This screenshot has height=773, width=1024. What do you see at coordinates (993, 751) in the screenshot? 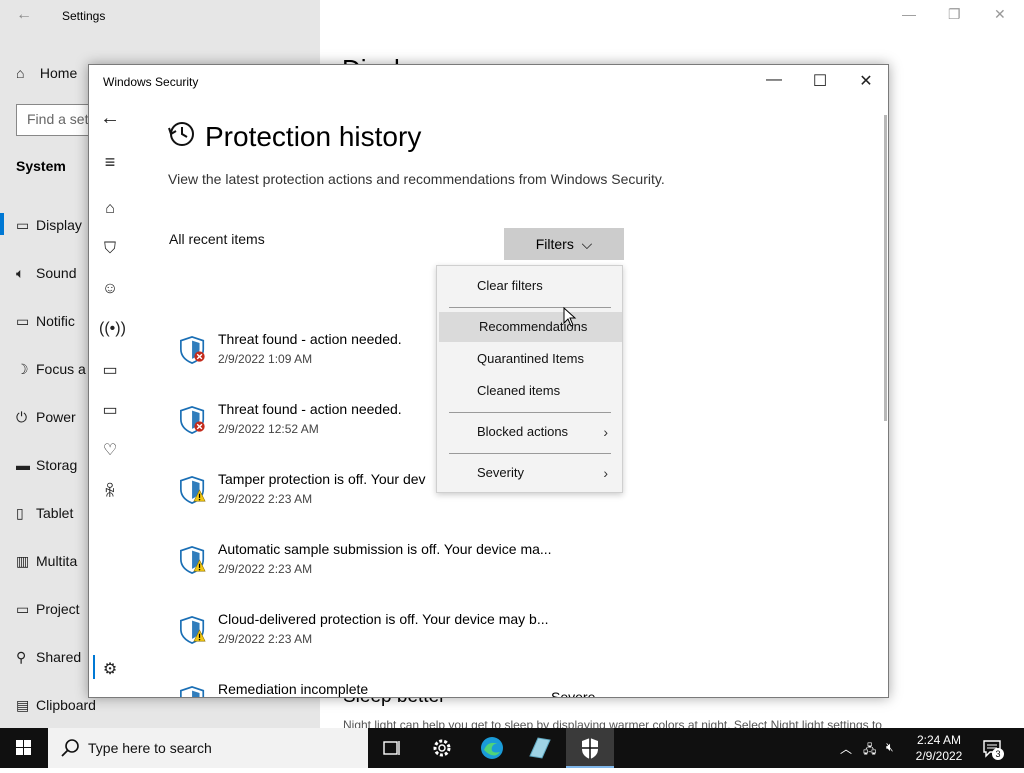
I see `notifications-button: 3` at bounding box center [993, 751].